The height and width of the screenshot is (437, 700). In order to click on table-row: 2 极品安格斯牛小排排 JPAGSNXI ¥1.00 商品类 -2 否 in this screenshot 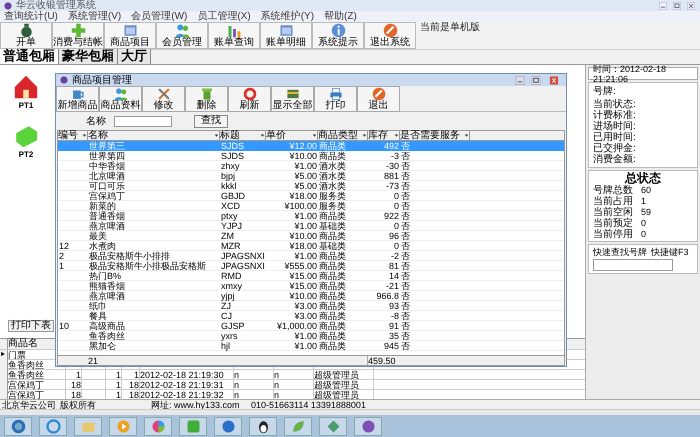, I will do `click(311, 256)`.